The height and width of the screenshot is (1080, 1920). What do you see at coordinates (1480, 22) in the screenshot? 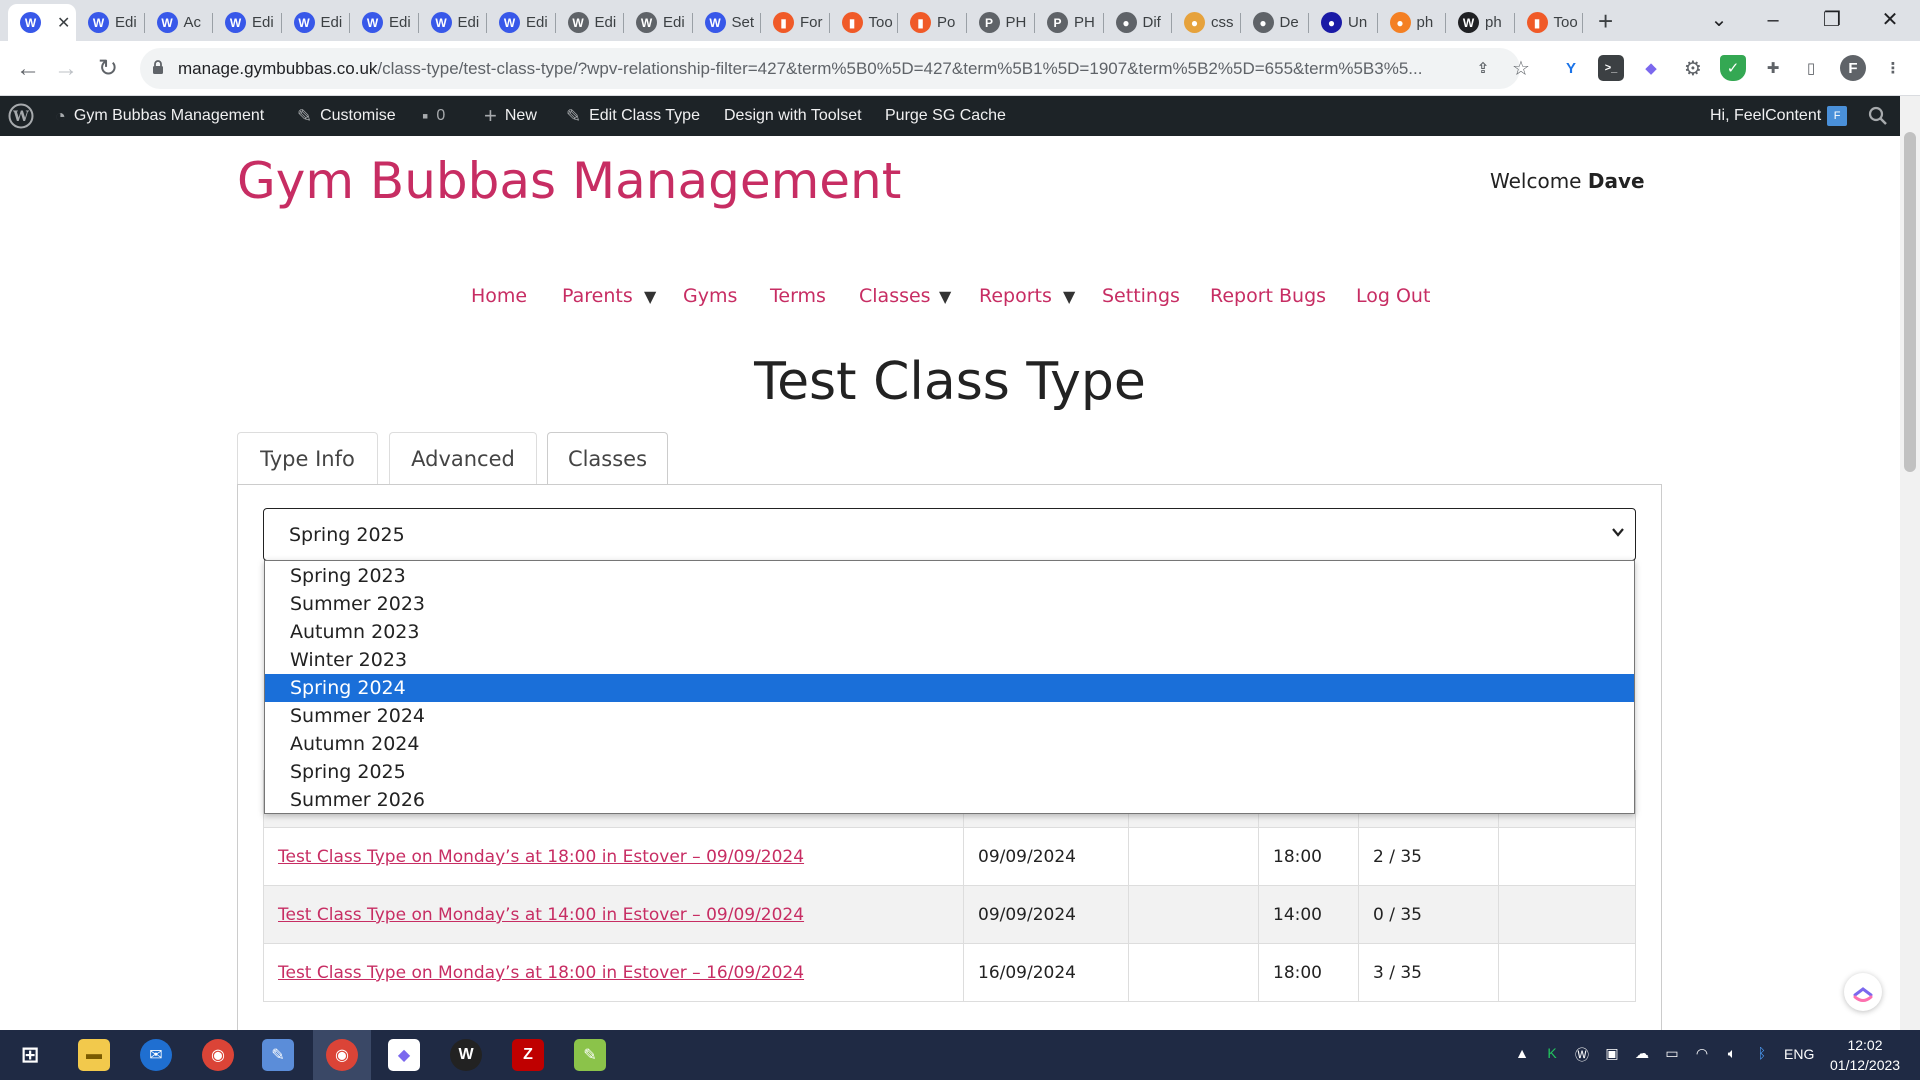
I see `browser-tab: Wph` at bounding box center [1480, 22].